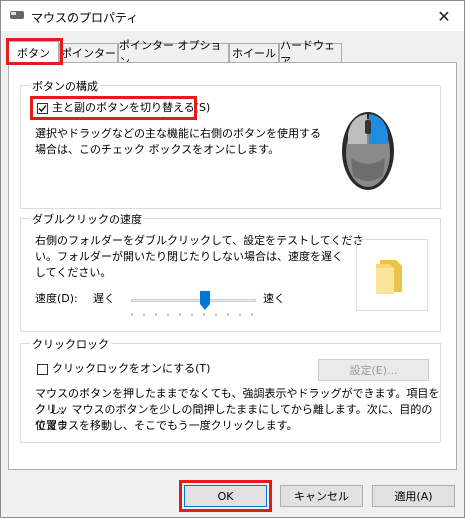  I want to click on slow-label: 遅く, so click(104, 298).